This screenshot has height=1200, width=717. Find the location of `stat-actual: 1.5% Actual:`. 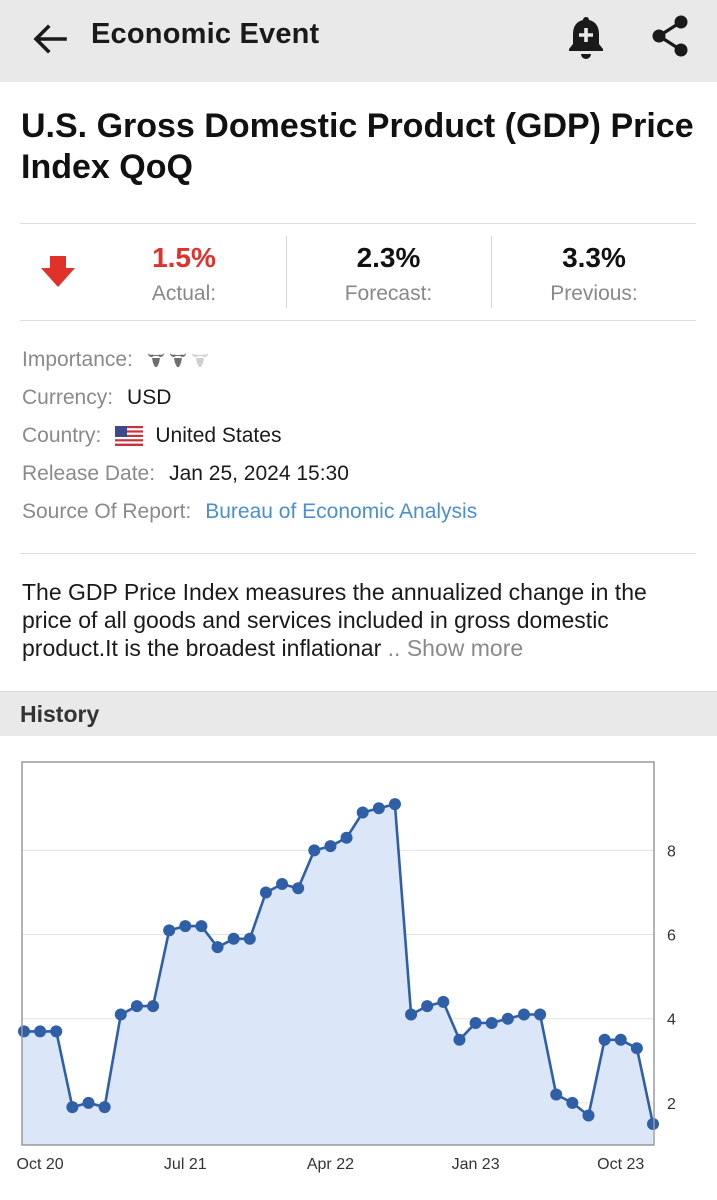

stat-actual: 1.5% Actual: is located at coordinates (184, 272).